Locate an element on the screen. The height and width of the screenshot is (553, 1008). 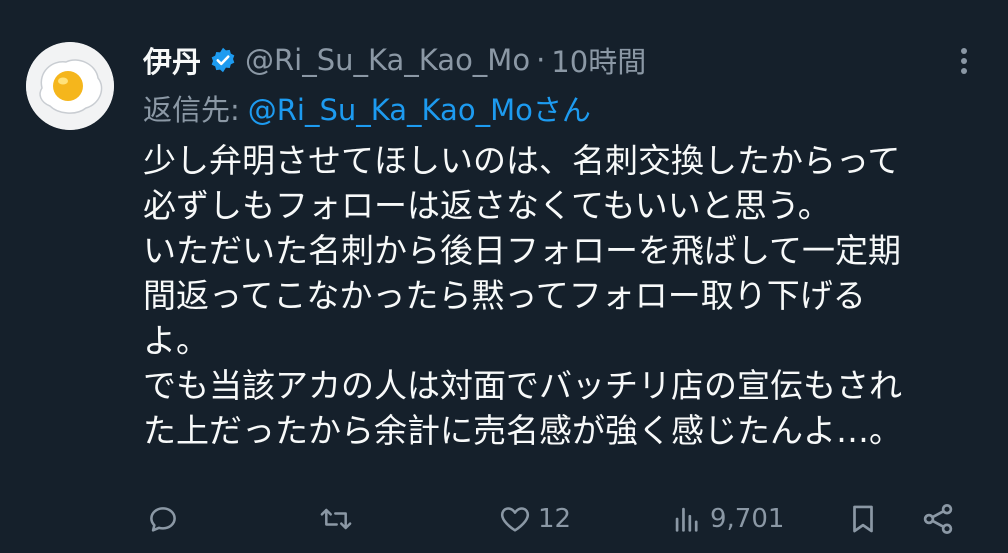
fried-egg-avatar-icon is located at coordinates (70, 86).